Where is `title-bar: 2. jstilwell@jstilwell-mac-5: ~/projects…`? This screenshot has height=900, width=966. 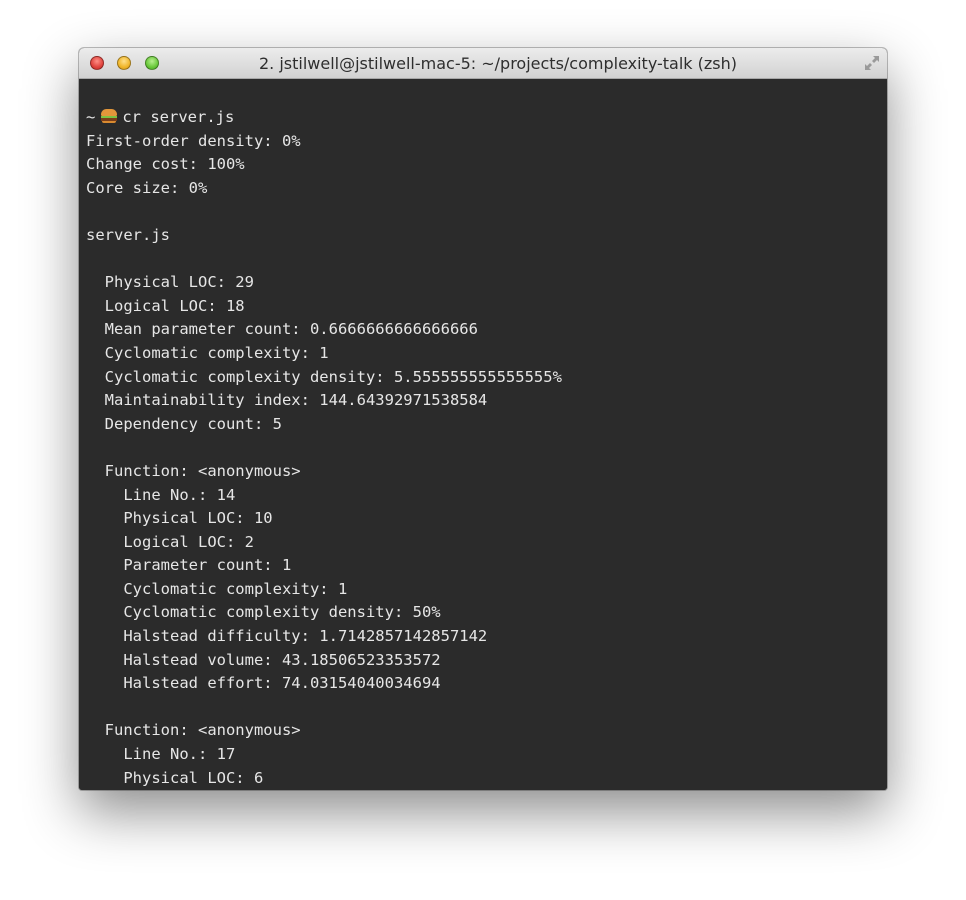 title-bar: 2. jstilwell@jstilwell-mac-5: ~/projects… is located at coordinates (483, 63).